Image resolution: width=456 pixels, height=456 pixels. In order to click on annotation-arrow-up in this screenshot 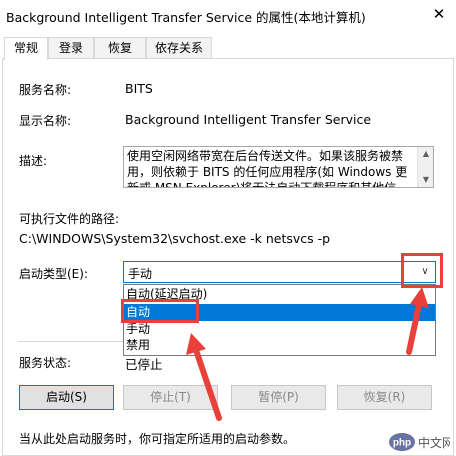, I will do `click(417, 321)`.